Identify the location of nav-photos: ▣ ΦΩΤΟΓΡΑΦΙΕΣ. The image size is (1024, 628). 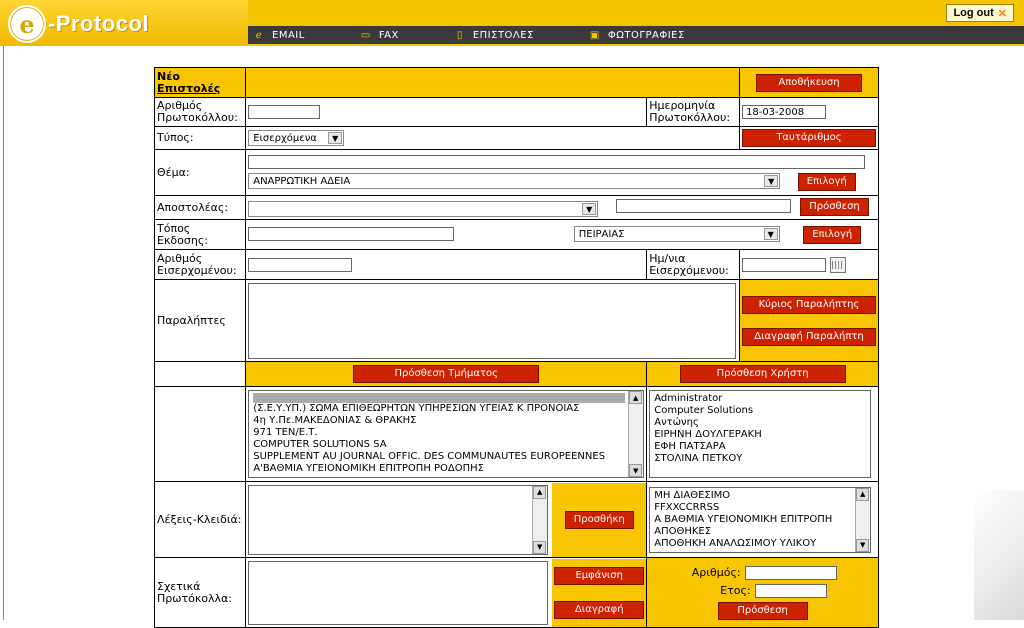
(637, 35).